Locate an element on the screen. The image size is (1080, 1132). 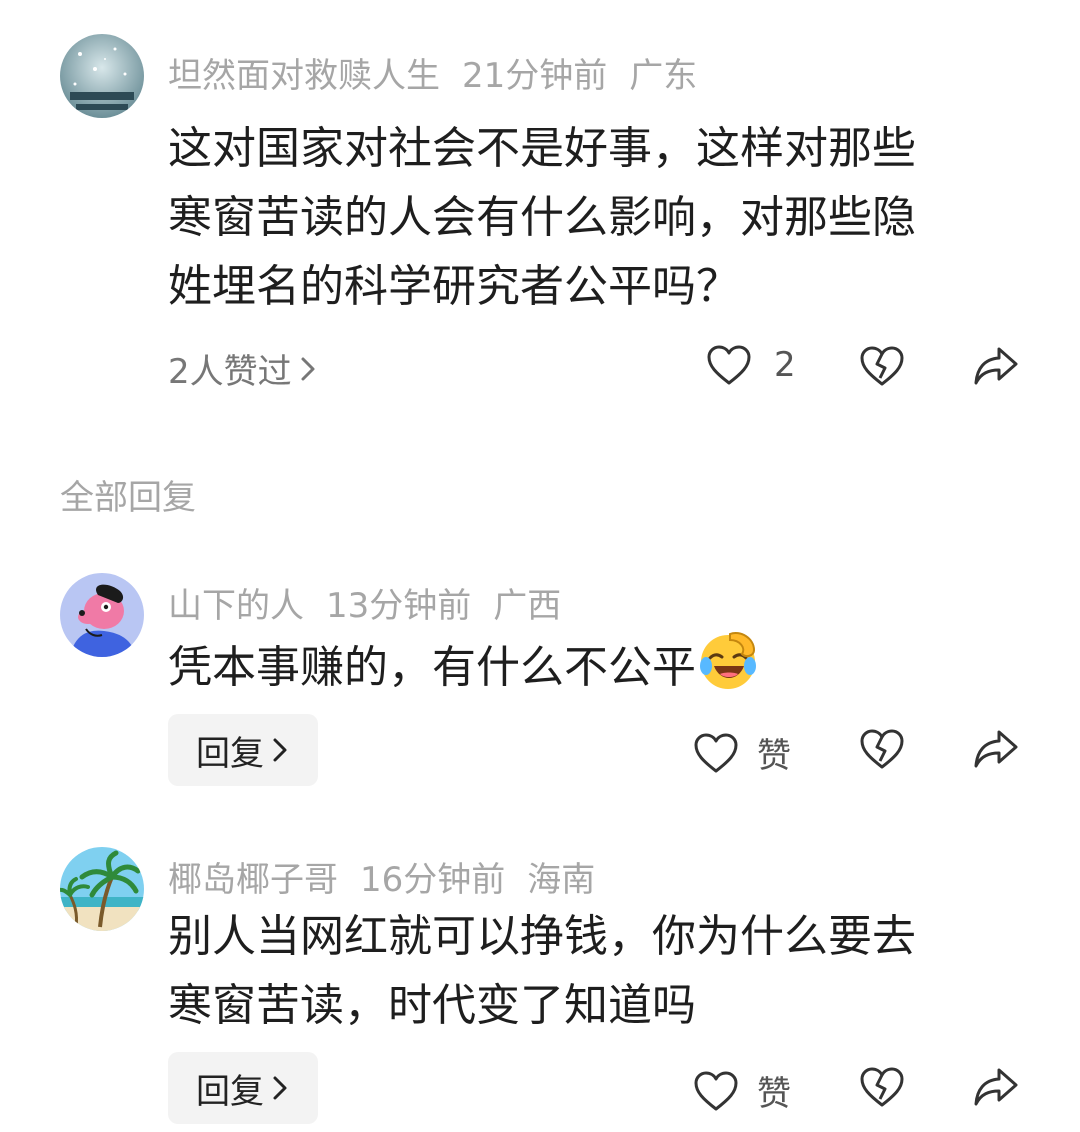
reply-text: 凭本事赚的，有什么不公平 is located at coordinates (598, 665).